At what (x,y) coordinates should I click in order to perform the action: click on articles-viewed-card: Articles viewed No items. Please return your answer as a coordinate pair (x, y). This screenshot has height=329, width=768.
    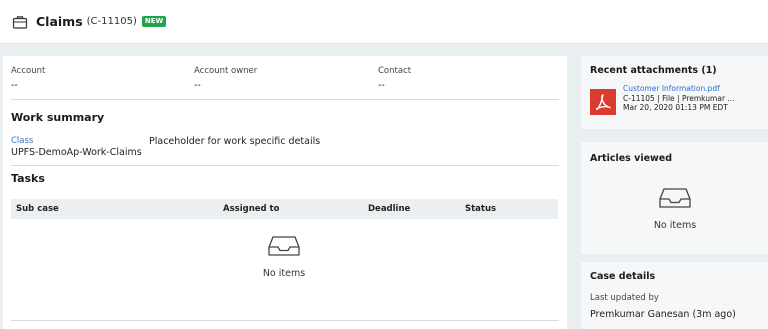
    Looking at the image, I should click on (674, 198).